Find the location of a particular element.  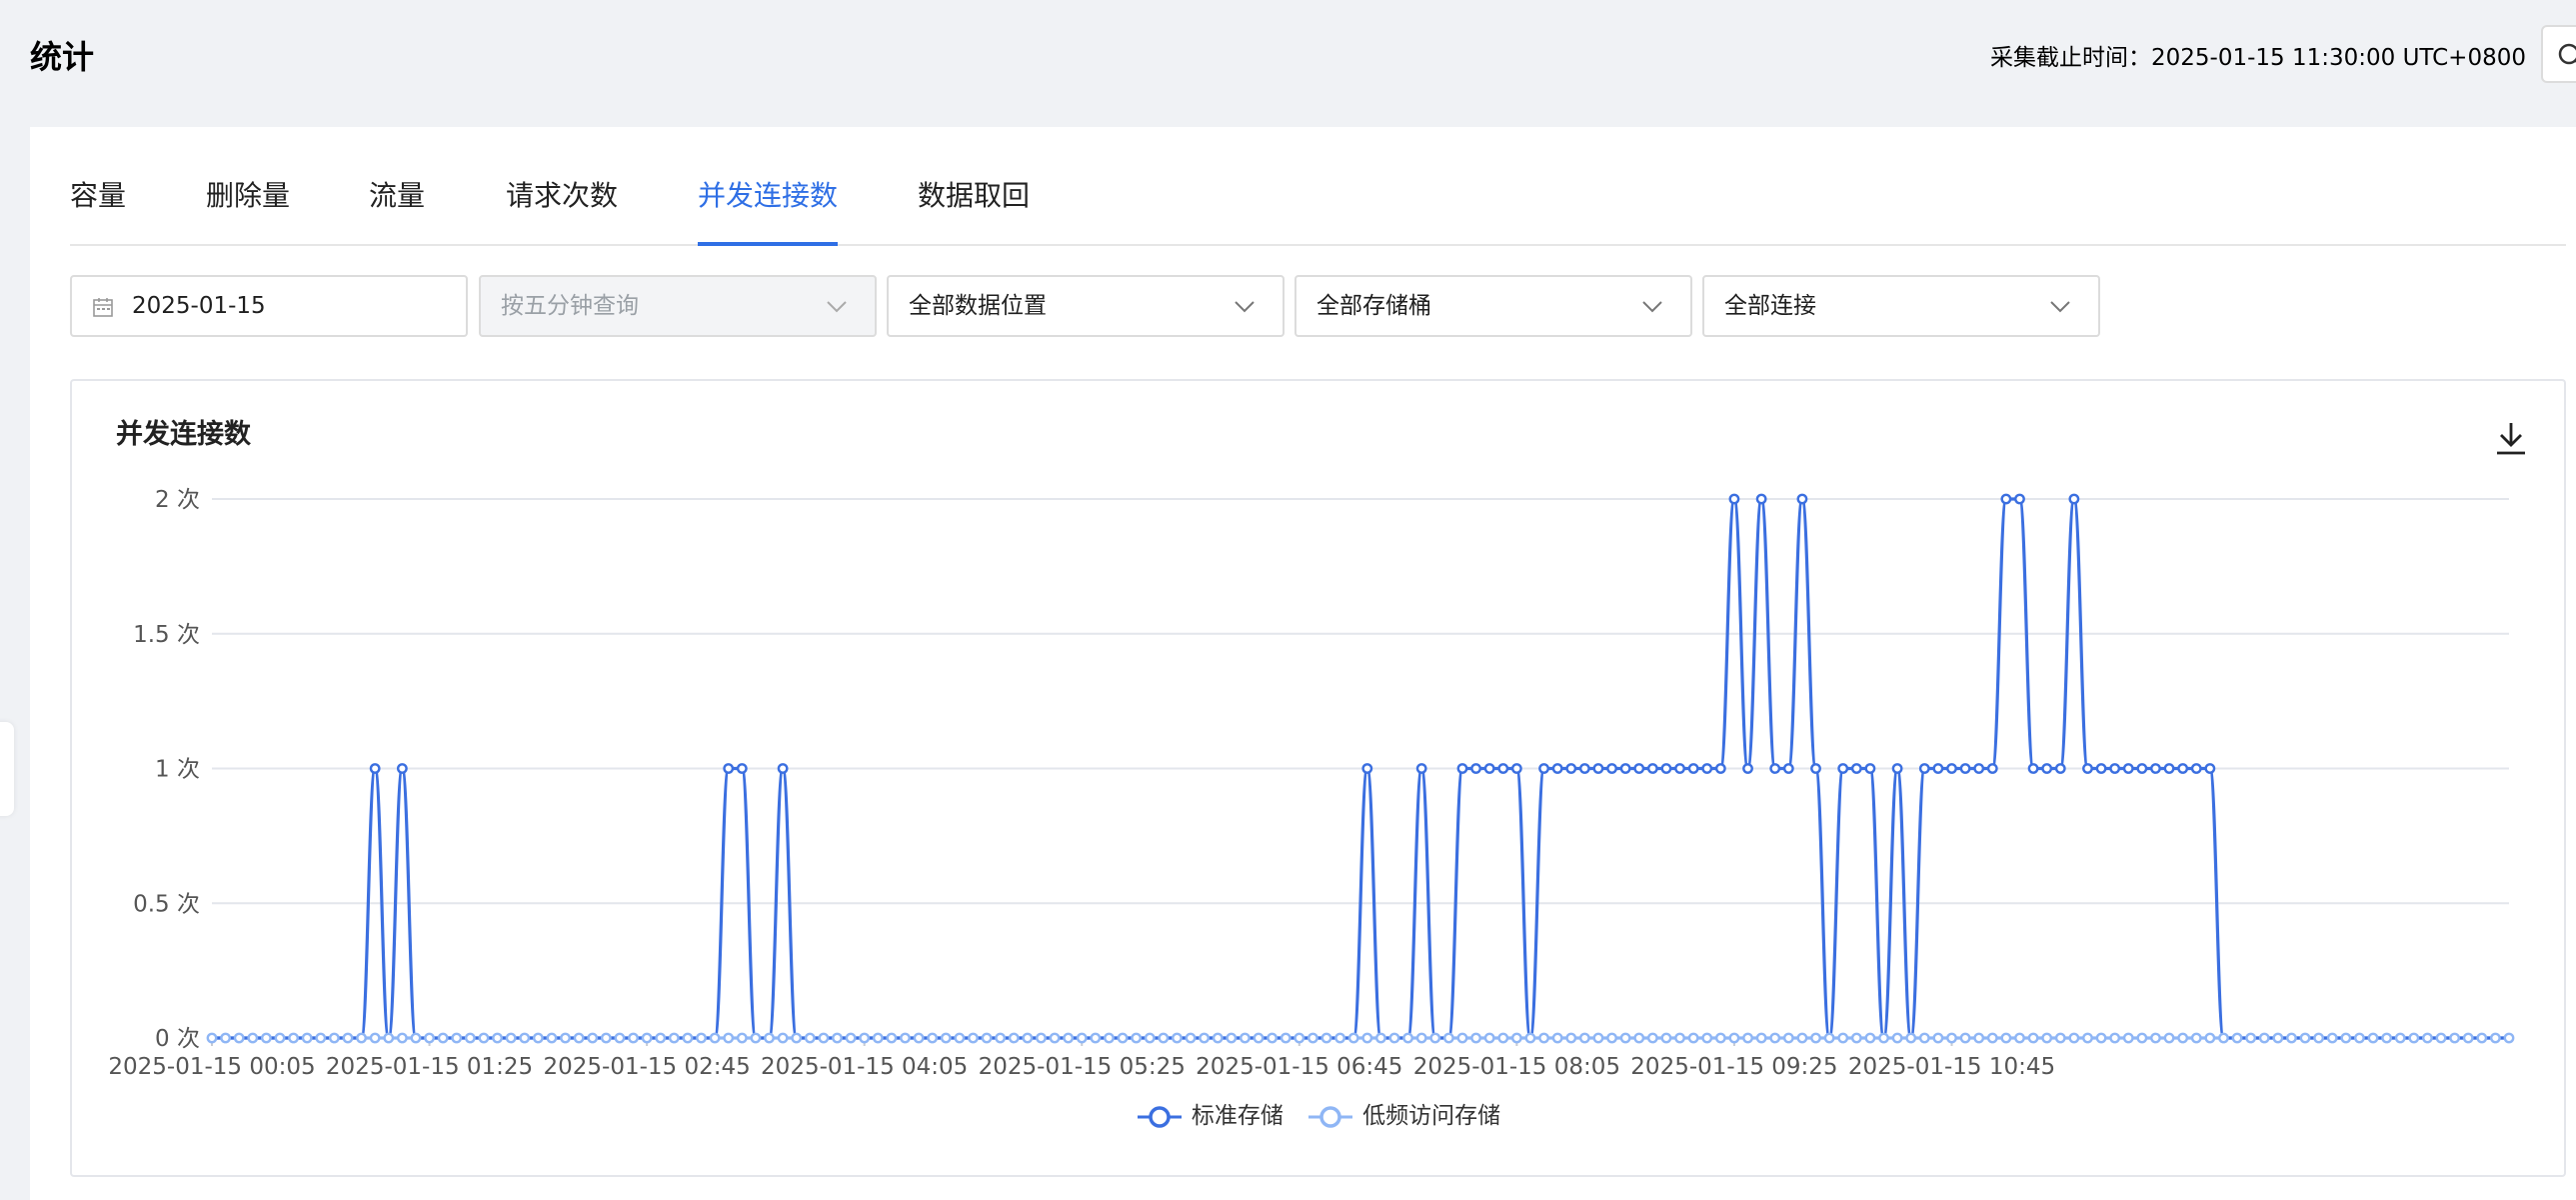

connection-select: 全部连接 is located at coordinates (1901, 306).